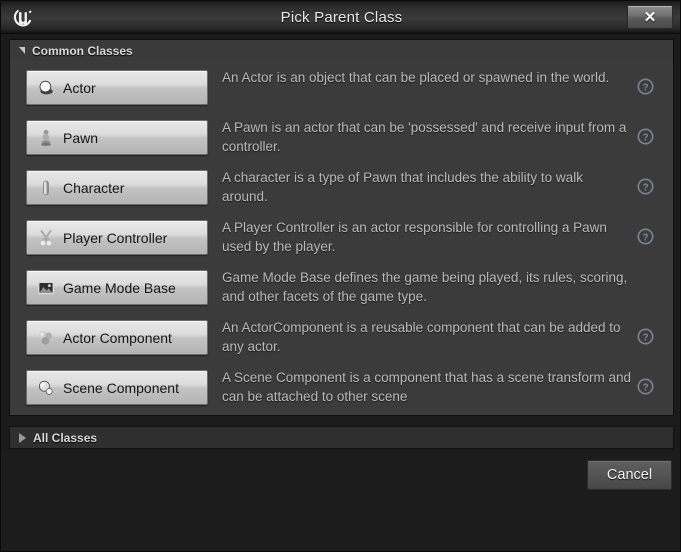  I want to click on chevron-down-icon, so click(22, 50).